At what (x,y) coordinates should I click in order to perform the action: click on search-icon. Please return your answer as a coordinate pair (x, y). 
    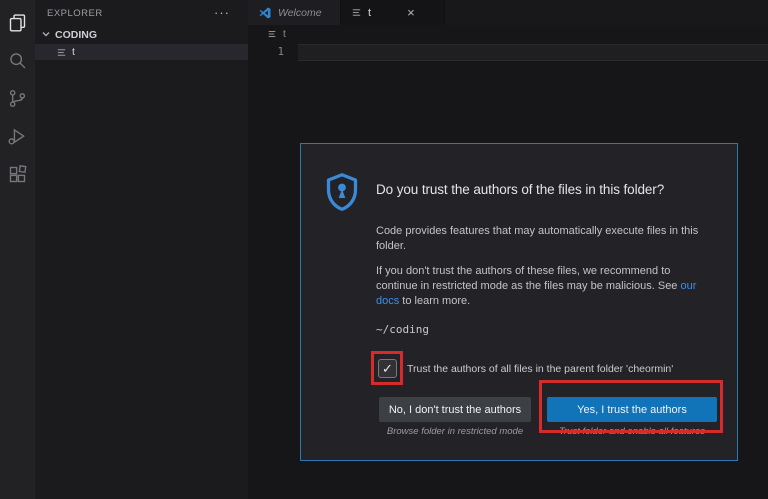
    Looking at the image, I should click on (17, 63).